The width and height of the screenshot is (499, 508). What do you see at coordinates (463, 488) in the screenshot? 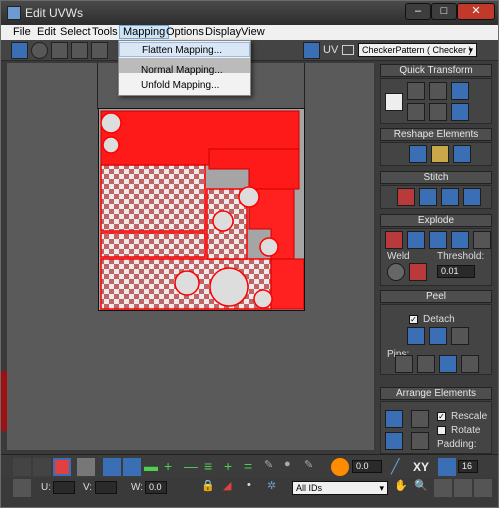
I see `zoom-extents-icon` at bounding box center [463, 488].